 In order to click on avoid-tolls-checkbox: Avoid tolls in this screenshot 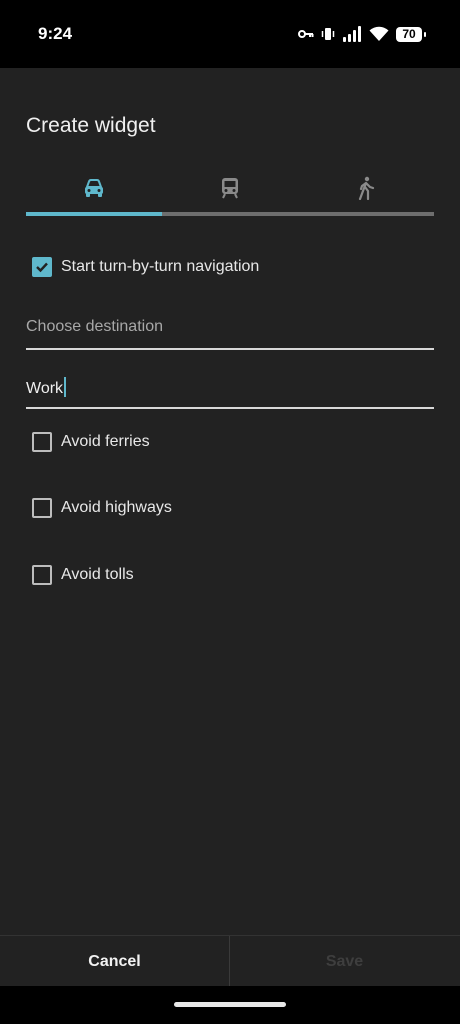, I will do `click(83, 575)`.